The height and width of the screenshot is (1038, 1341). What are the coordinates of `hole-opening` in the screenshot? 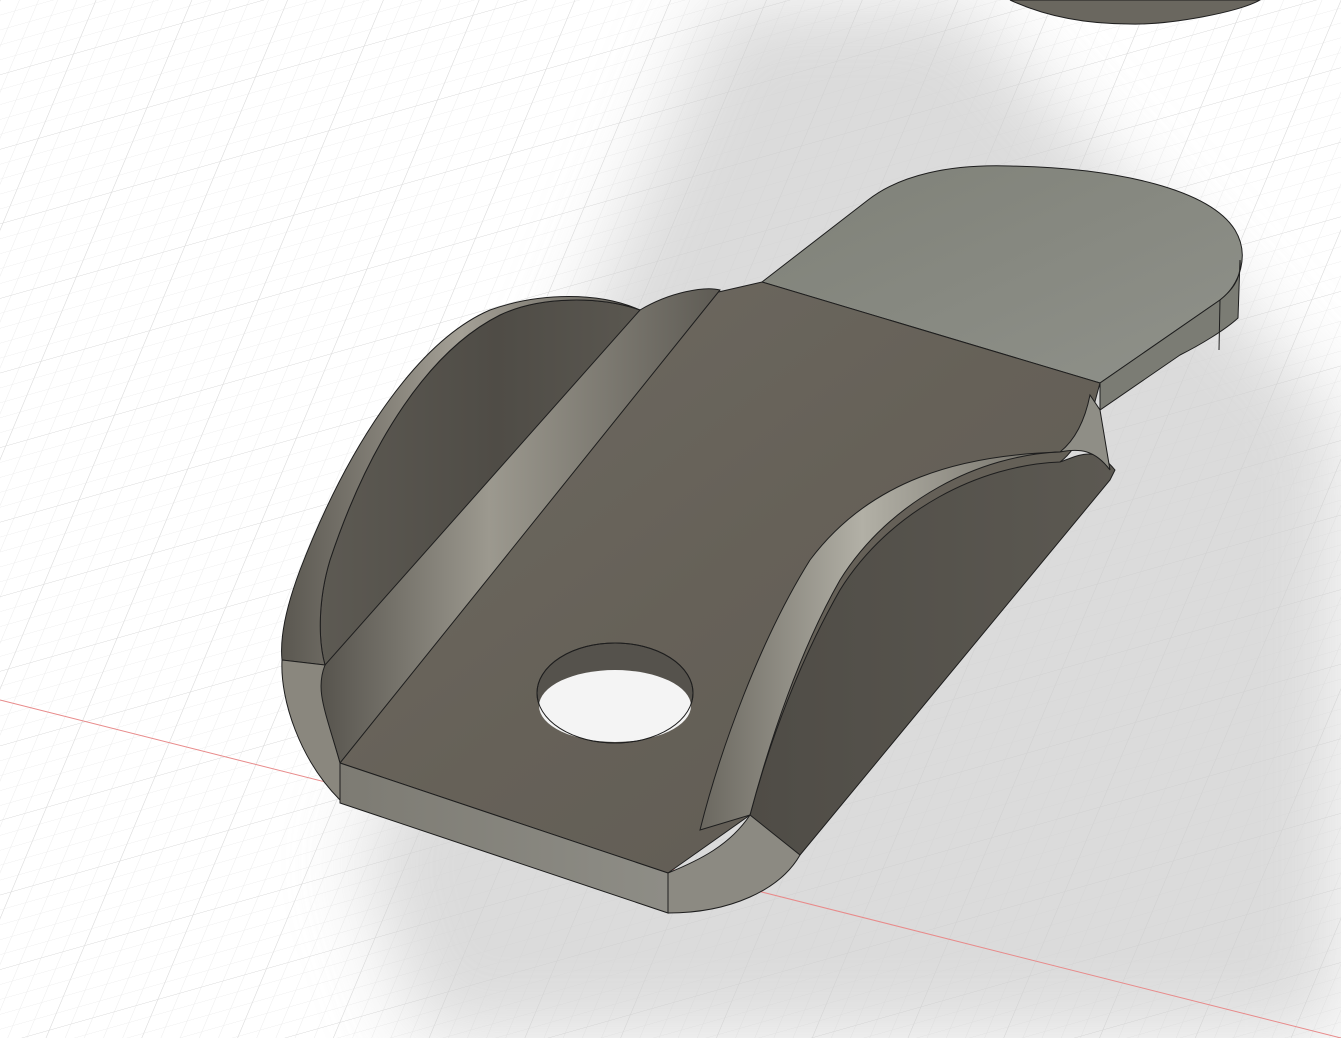 It's located at (615, 706).